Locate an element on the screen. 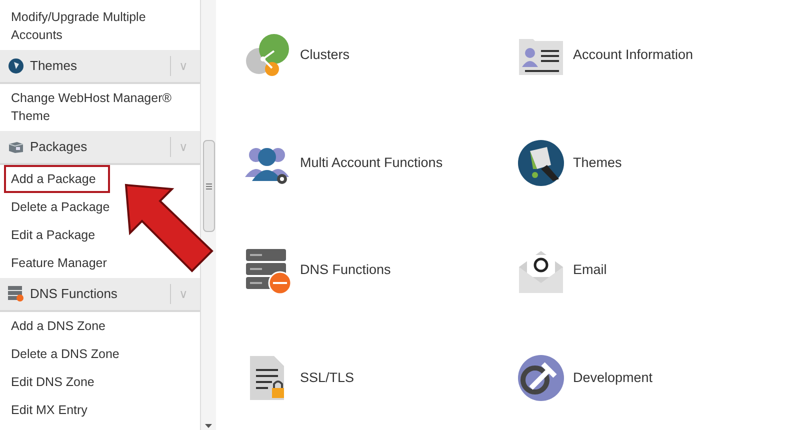  tile-label: Development is located at coordinates (613, 378).